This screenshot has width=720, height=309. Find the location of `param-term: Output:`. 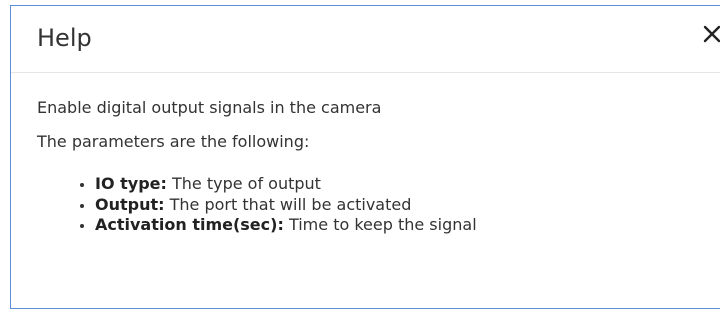

param-term: Output: is located at coordinates (130, 204).